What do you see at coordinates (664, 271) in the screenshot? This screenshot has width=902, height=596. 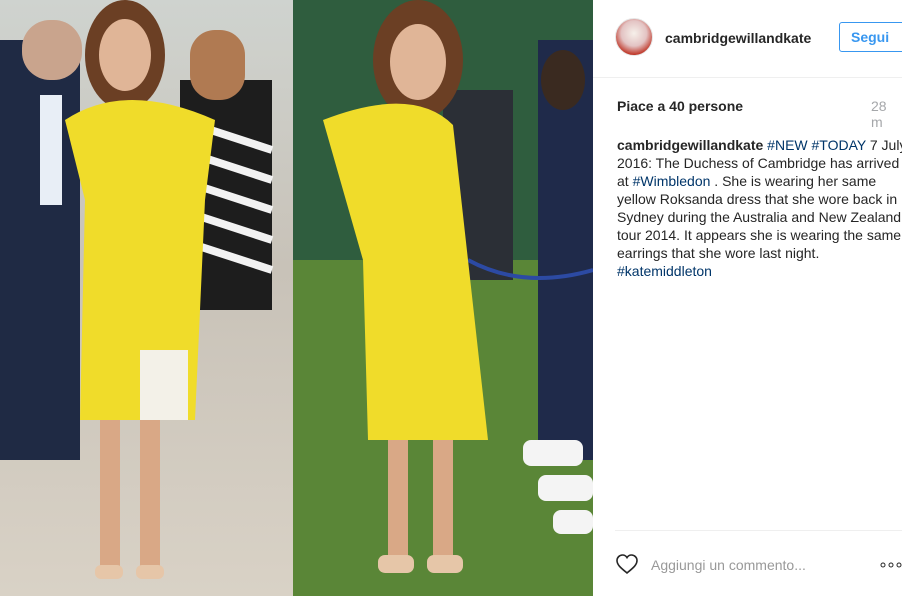 I see `hashtag-katemiddleton: #katemiddleton` at bounding box center [664, 271].